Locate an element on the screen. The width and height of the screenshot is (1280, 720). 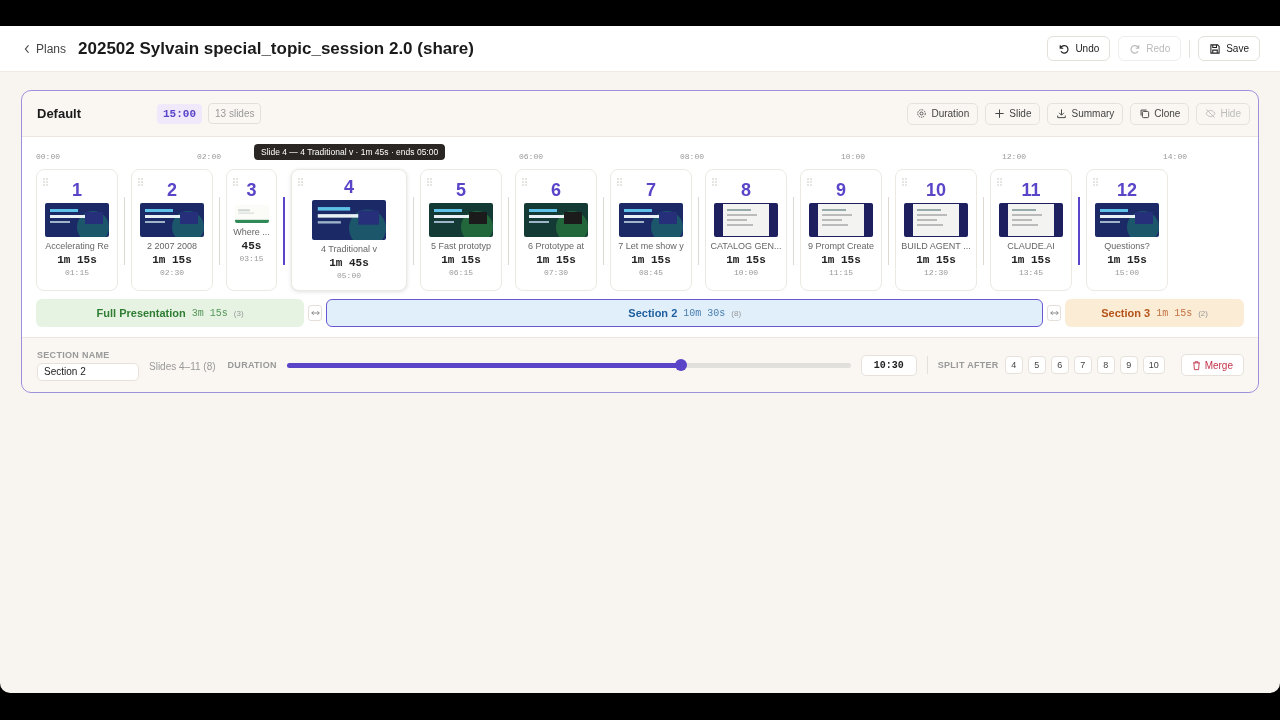
section-name-label: SECTION NAME is located at coordinates (74, 354).